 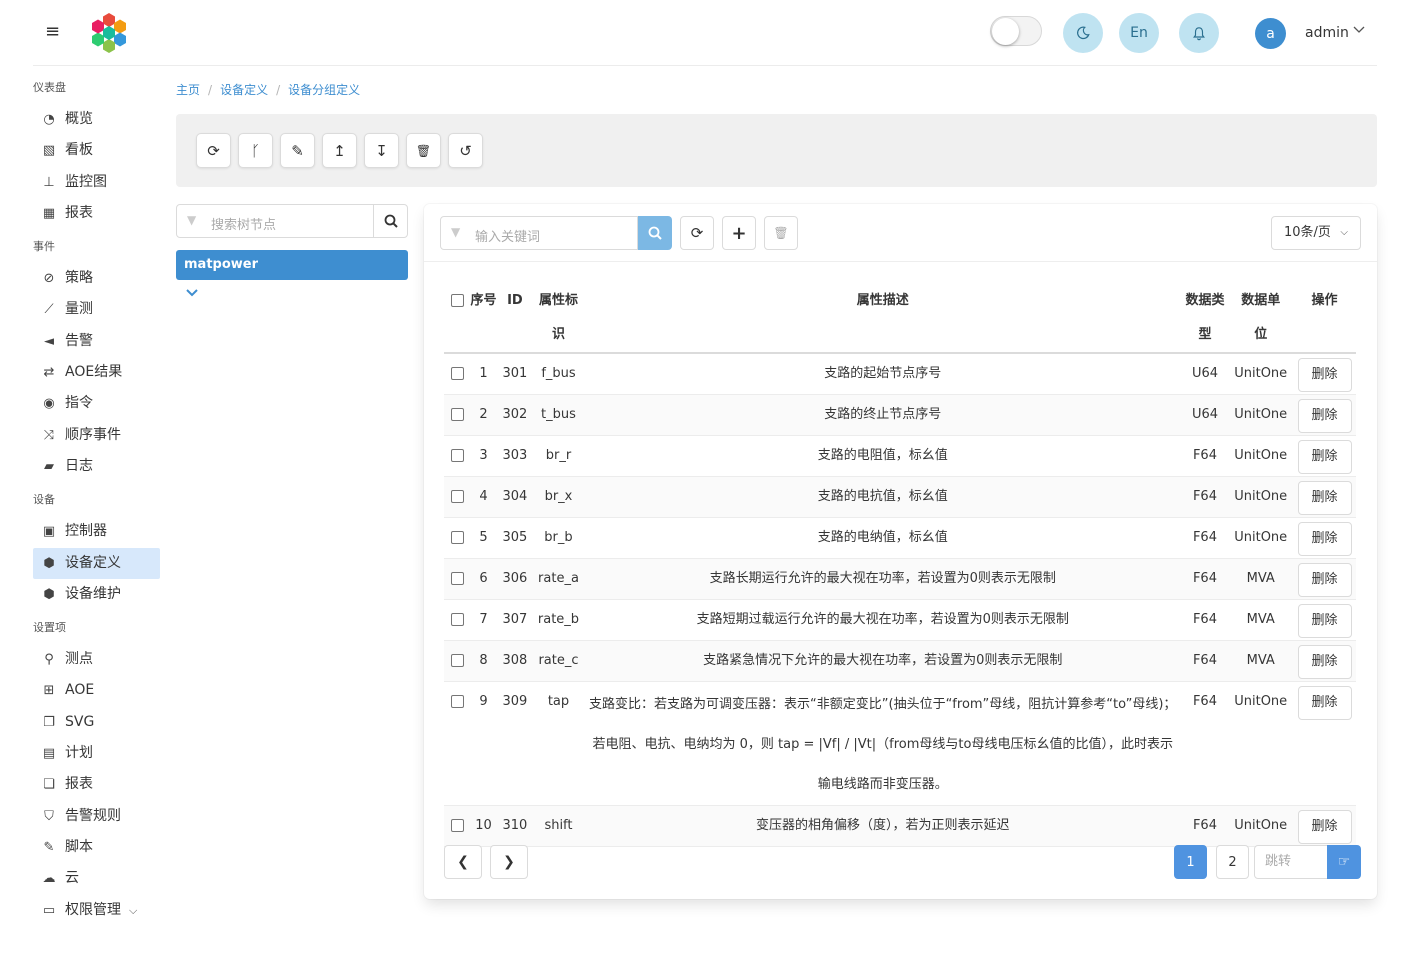 I want to click on undo-icon: ↺, so click(x=465, y=150).